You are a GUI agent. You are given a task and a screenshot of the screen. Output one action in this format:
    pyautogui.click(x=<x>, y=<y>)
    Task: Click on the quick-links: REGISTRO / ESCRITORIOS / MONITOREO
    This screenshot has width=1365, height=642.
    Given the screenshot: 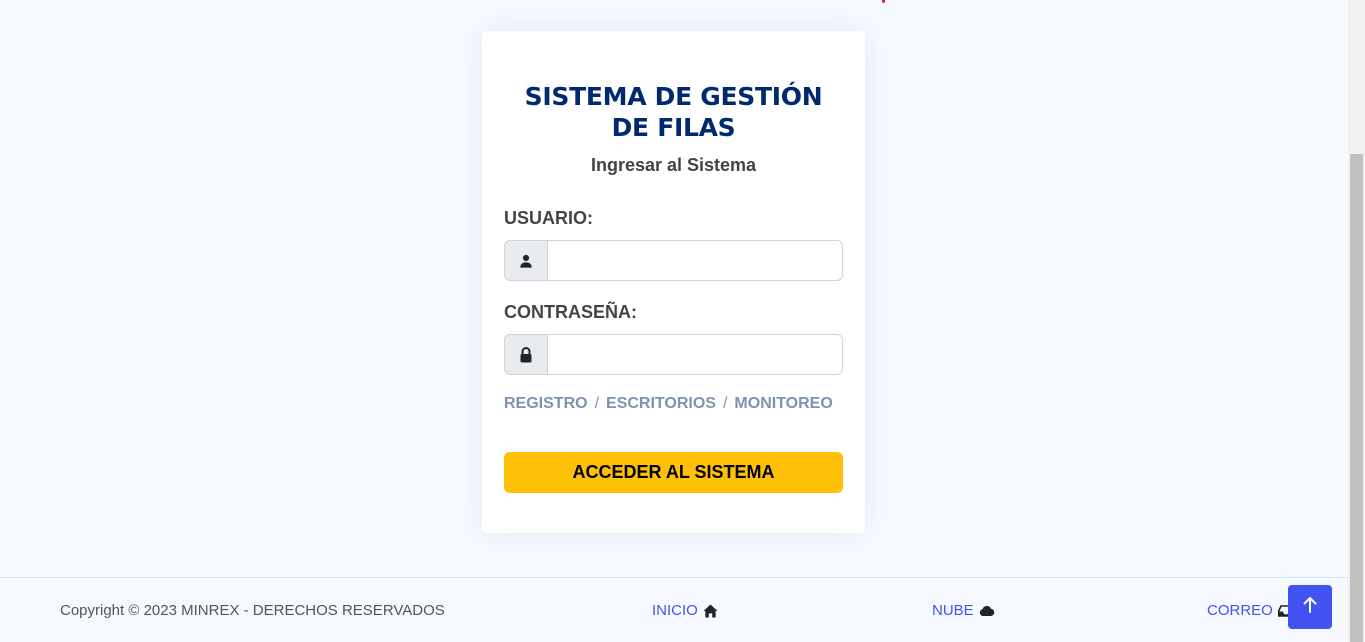 What is the action you would take?
    pyautogui.click(x=668, y=404)
    